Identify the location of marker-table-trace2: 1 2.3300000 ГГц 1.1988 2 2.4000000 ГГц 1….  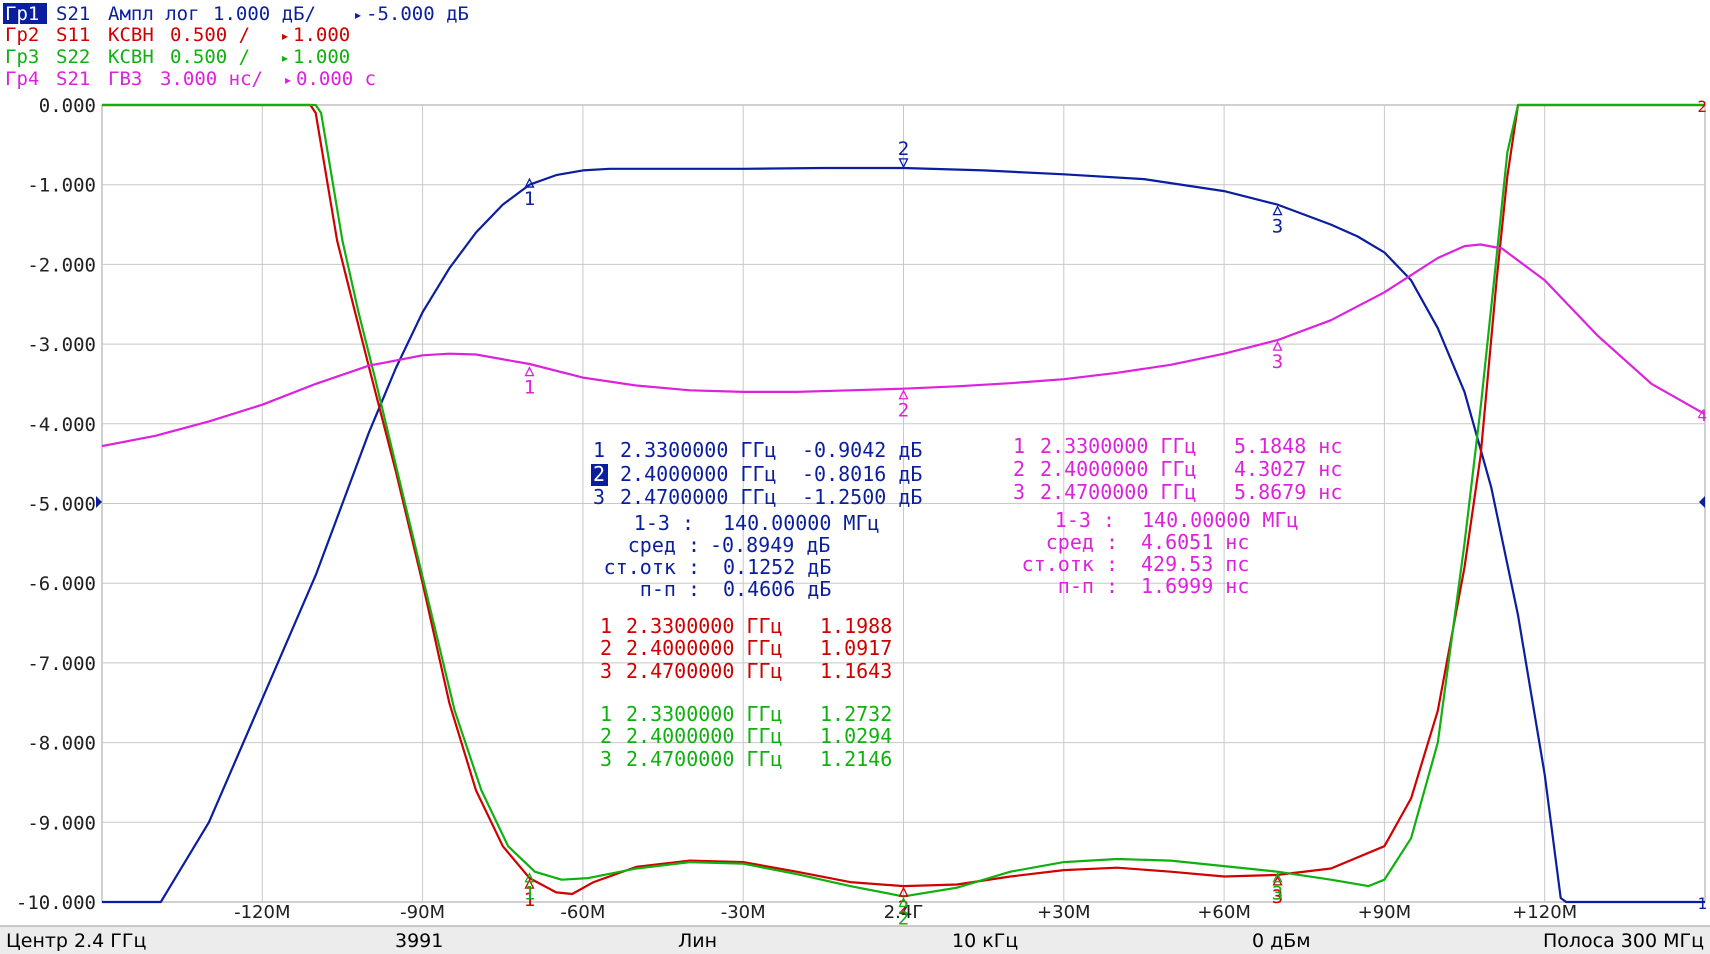
(746, 648).